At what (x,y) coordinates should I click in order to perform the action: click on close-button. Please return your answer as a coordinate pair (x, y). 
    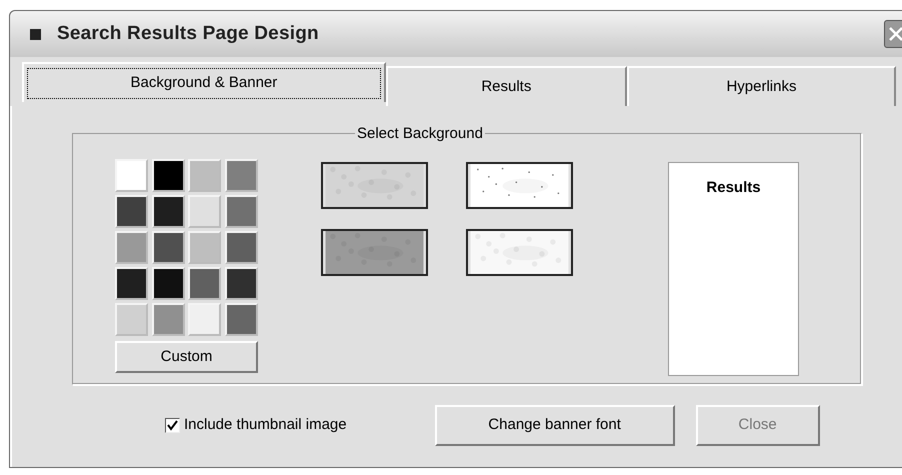
    Looking at the image, I should click on (893, 34).